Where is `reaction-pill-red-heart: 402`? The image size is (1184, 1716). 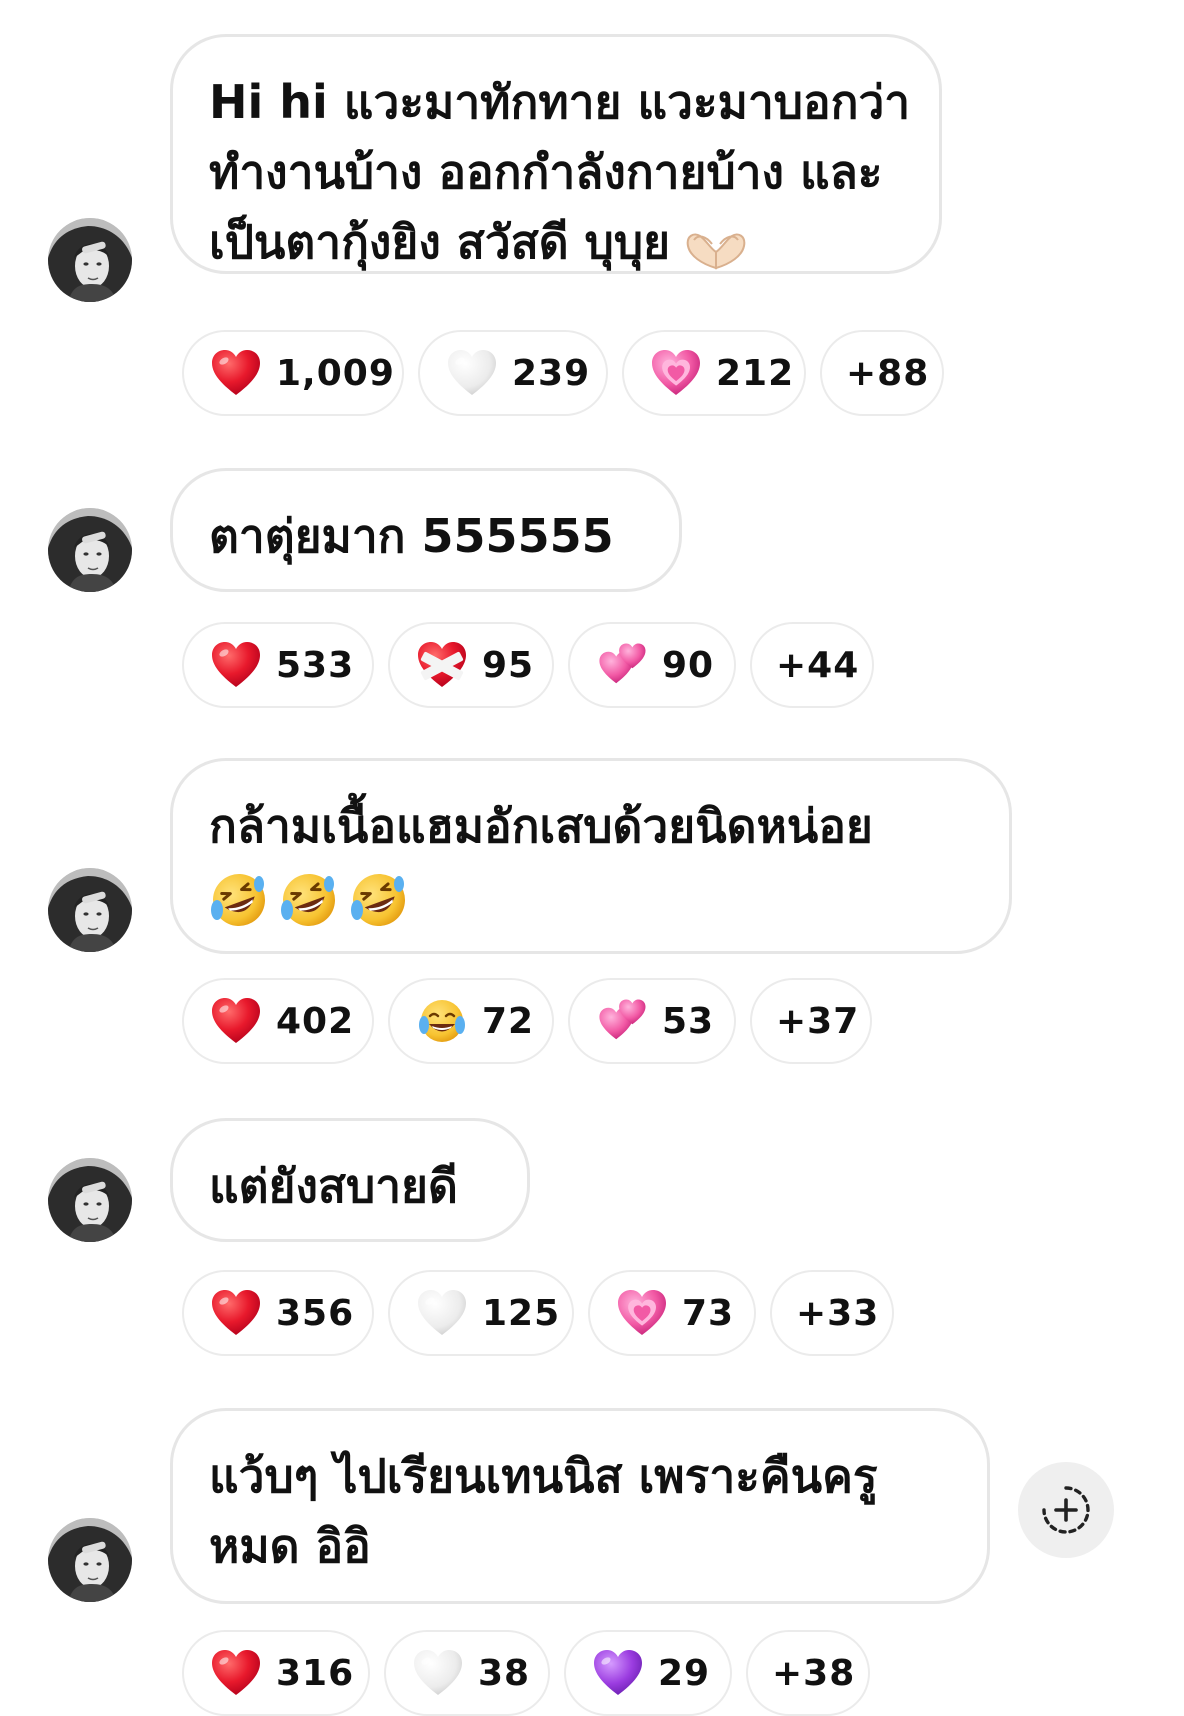 reaction-pill-red-heart: 402 is located at coordinates (278, 1021).